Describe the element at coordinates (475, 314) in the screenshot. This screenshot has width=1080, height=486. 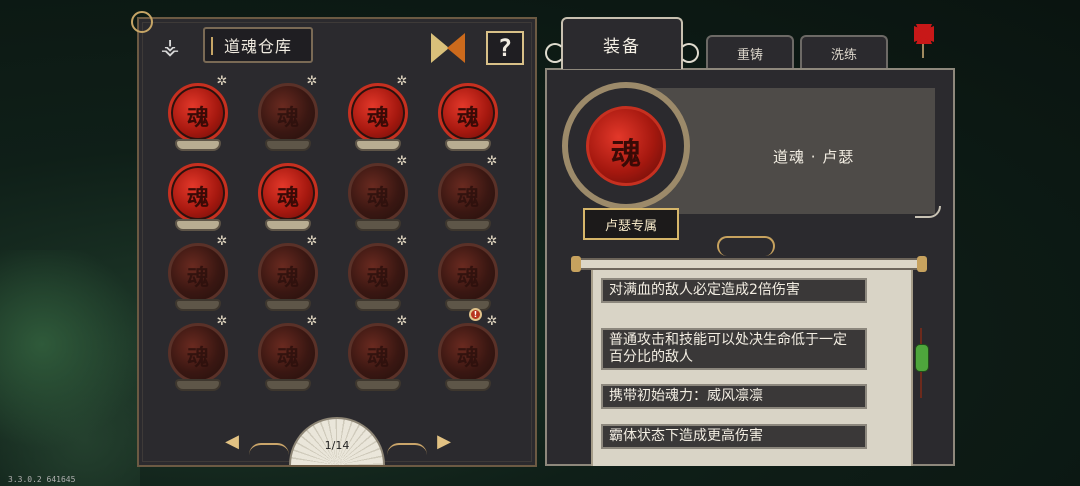
I see `alert-badge: !` at that location.